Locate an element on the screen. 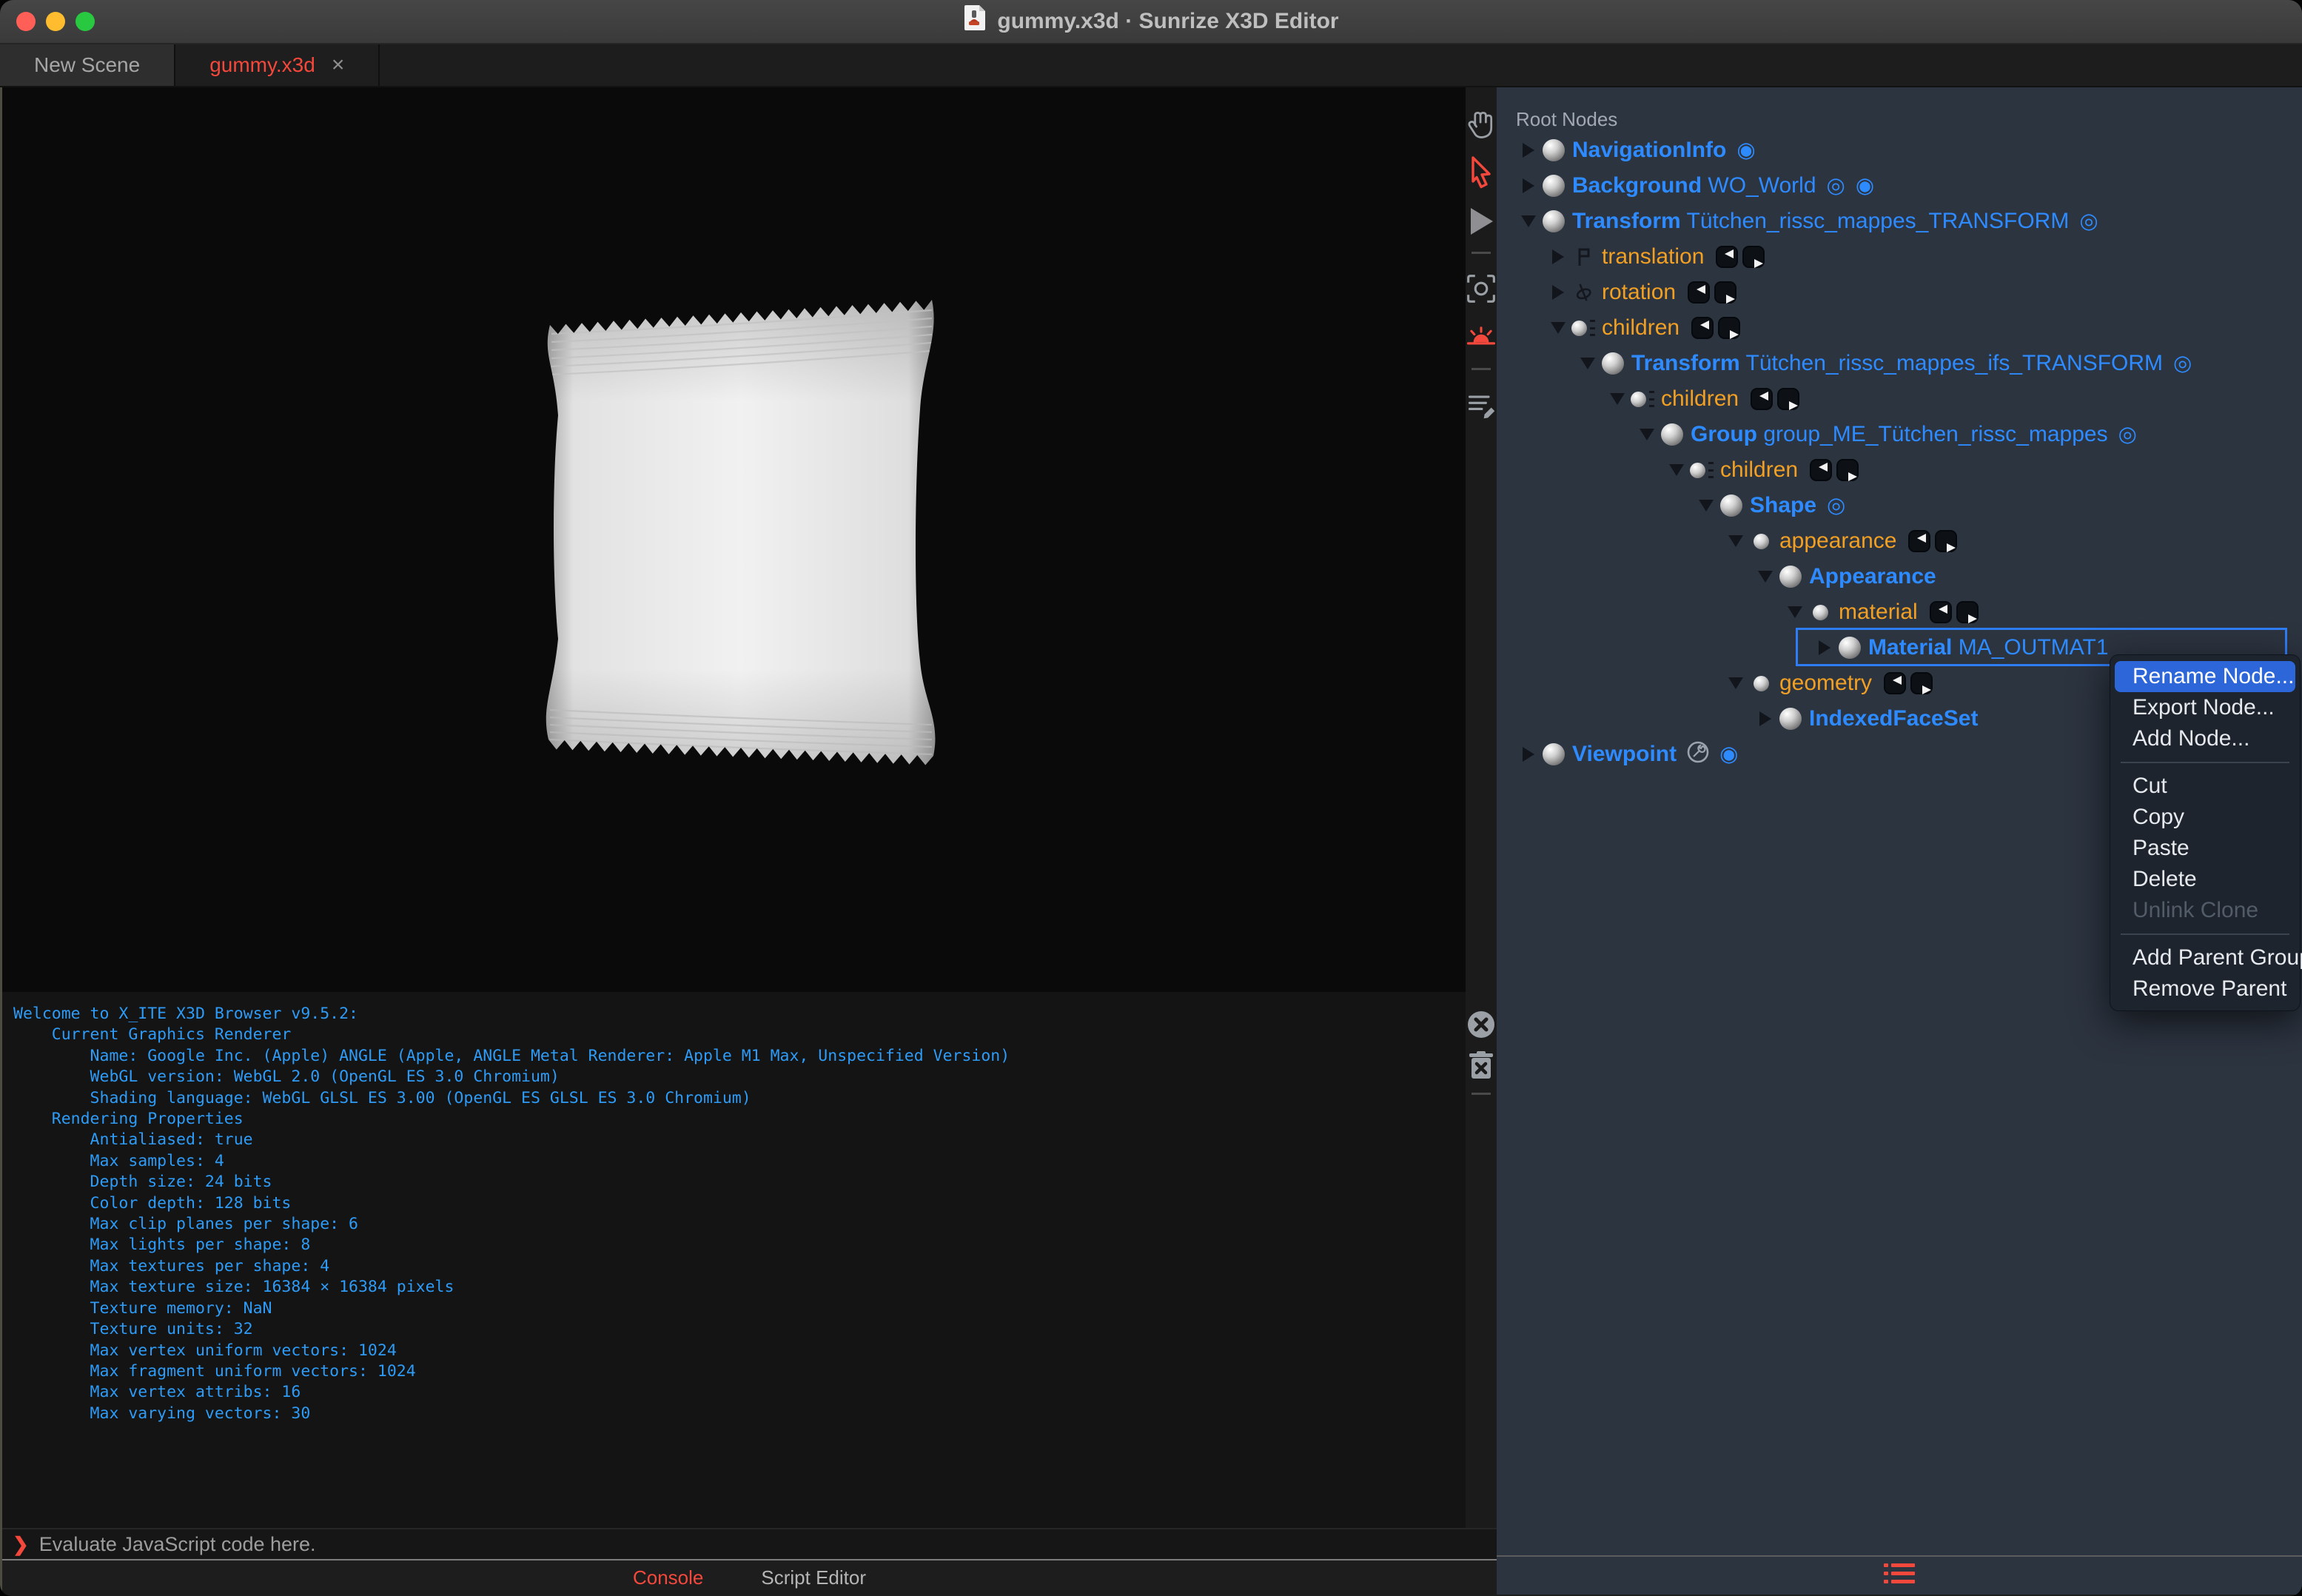  tree-row-appearance: Appearance is located at coordinates (1899, 576).